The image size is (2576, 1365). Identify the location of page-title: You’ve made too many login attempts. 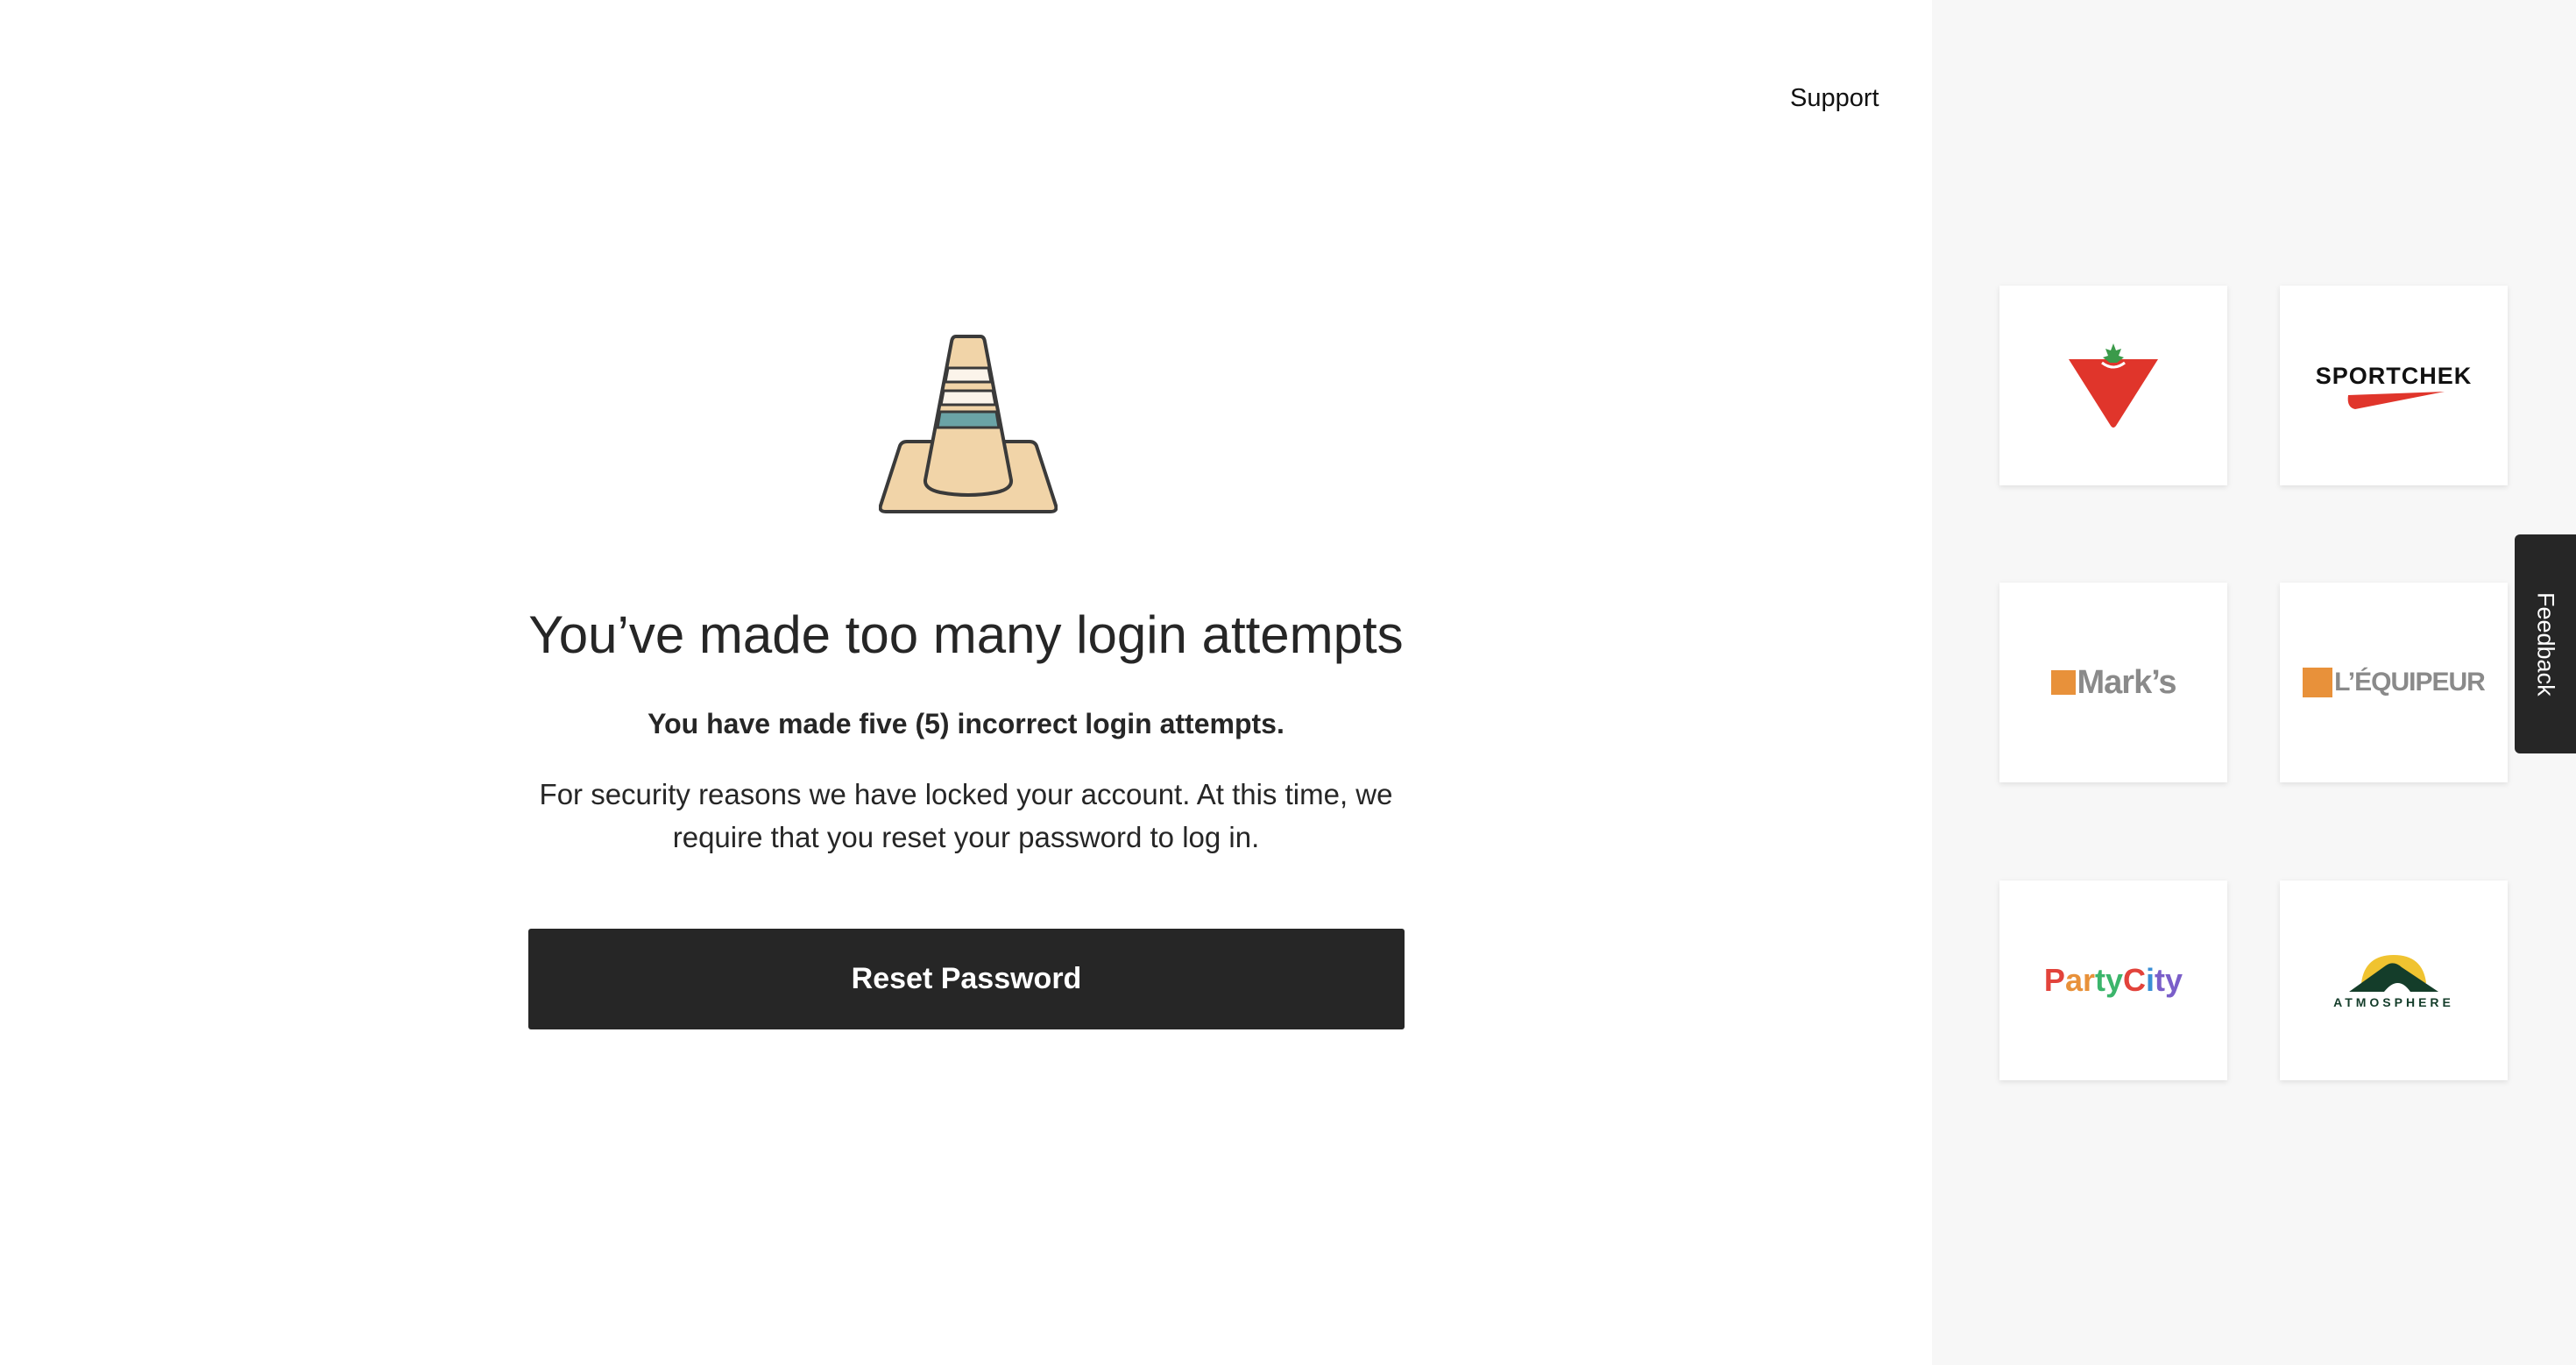
(966, 634).